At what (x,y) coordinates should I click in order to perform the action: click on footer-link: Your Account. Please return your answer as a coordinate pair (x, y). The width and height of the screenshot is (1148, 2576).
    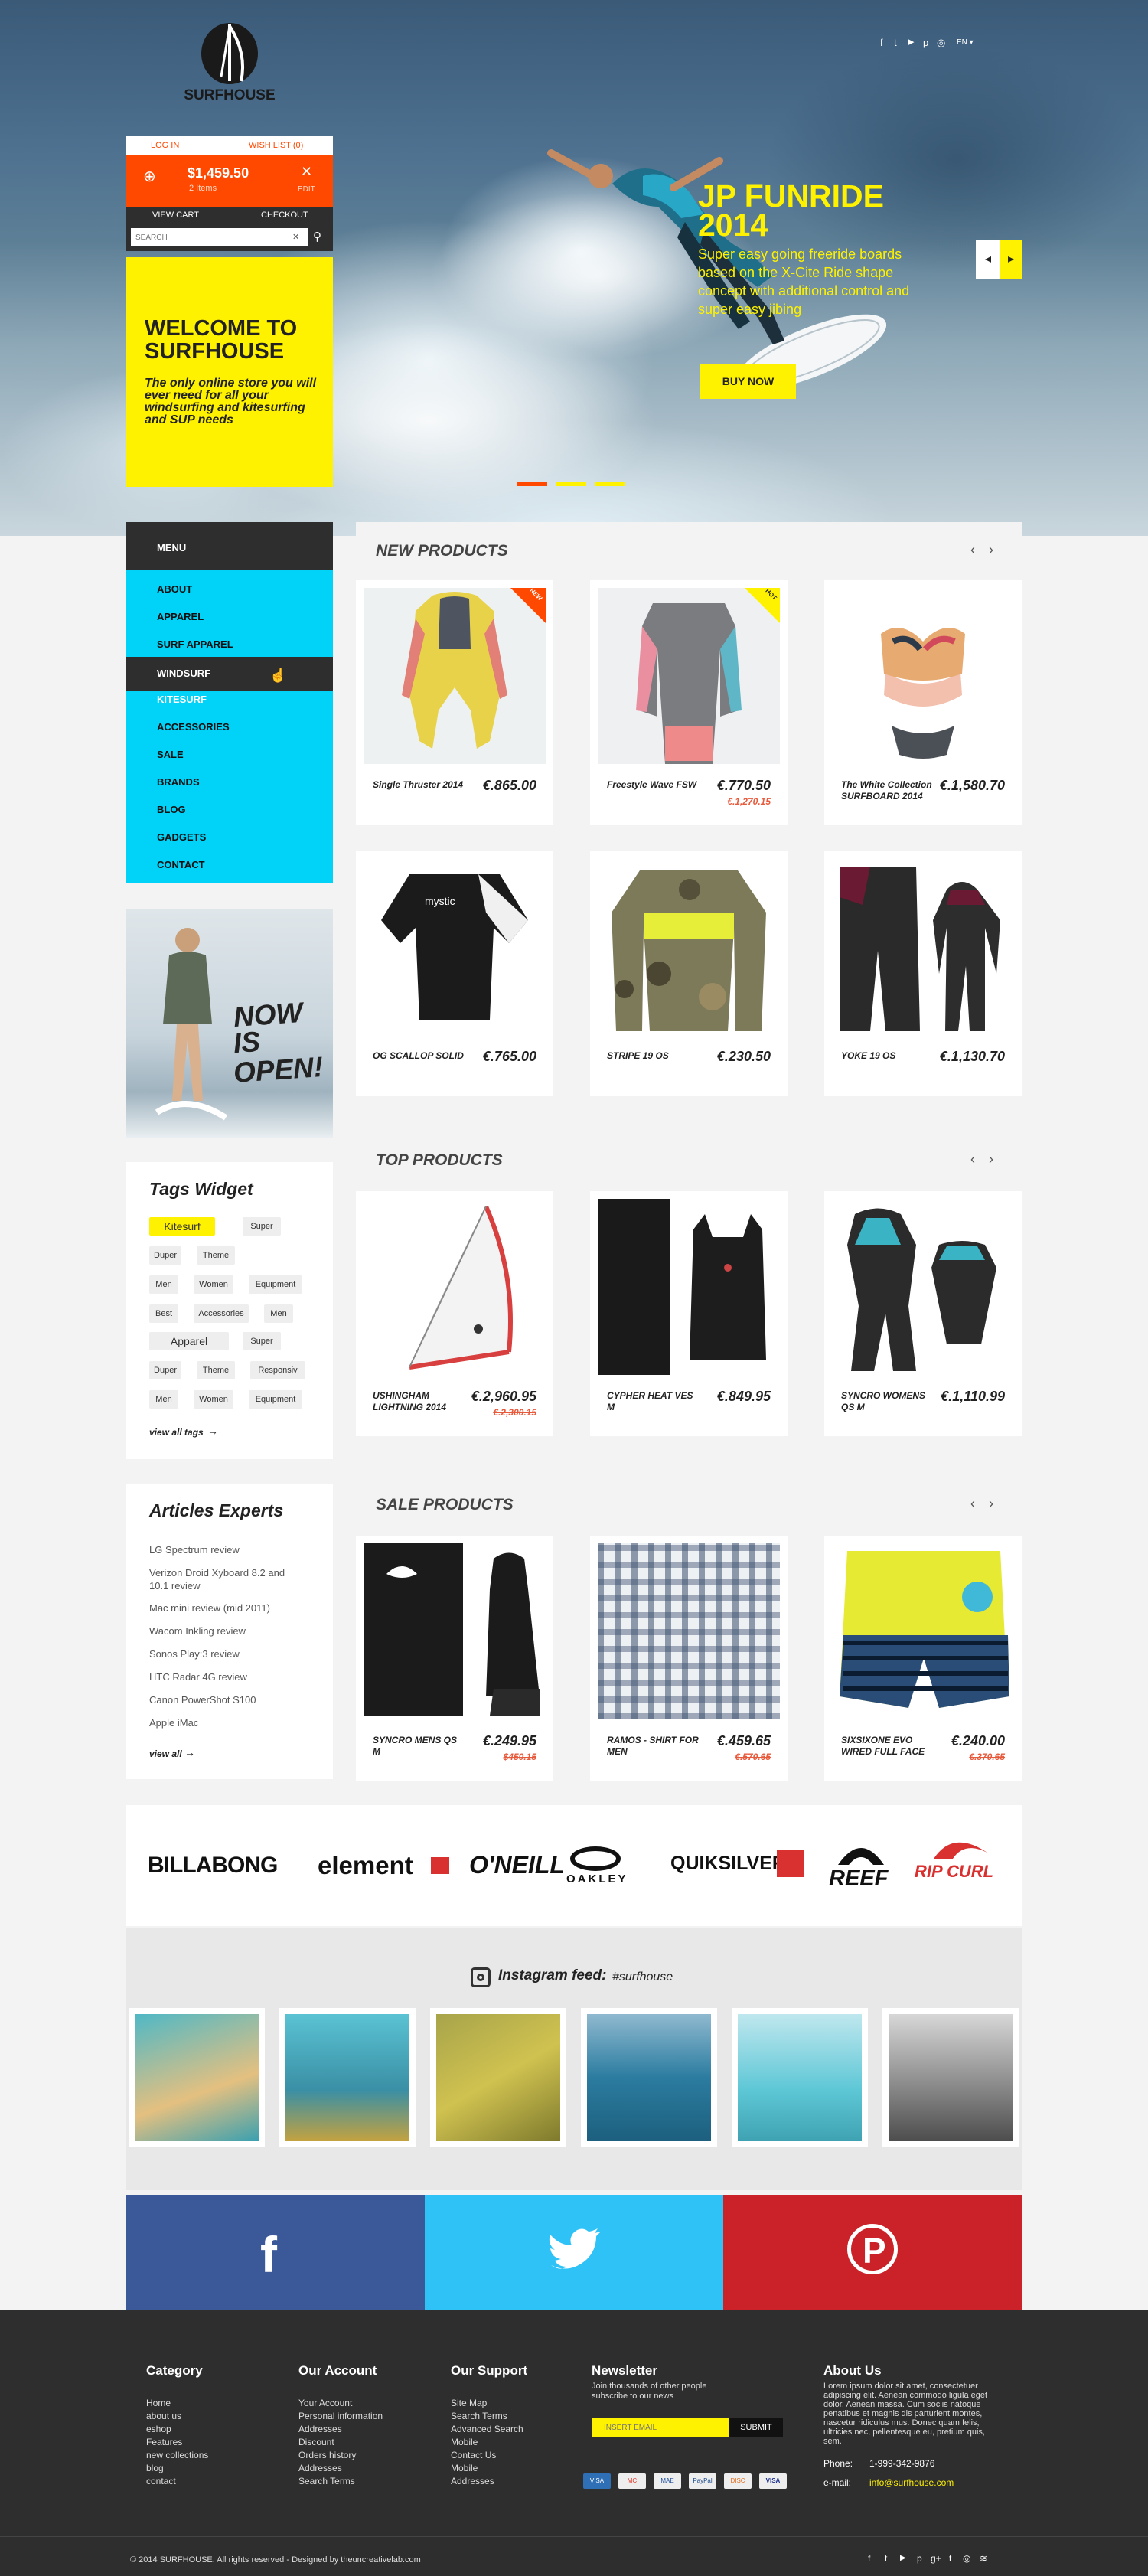
    Looking at the image, I should click on (325, 2403).